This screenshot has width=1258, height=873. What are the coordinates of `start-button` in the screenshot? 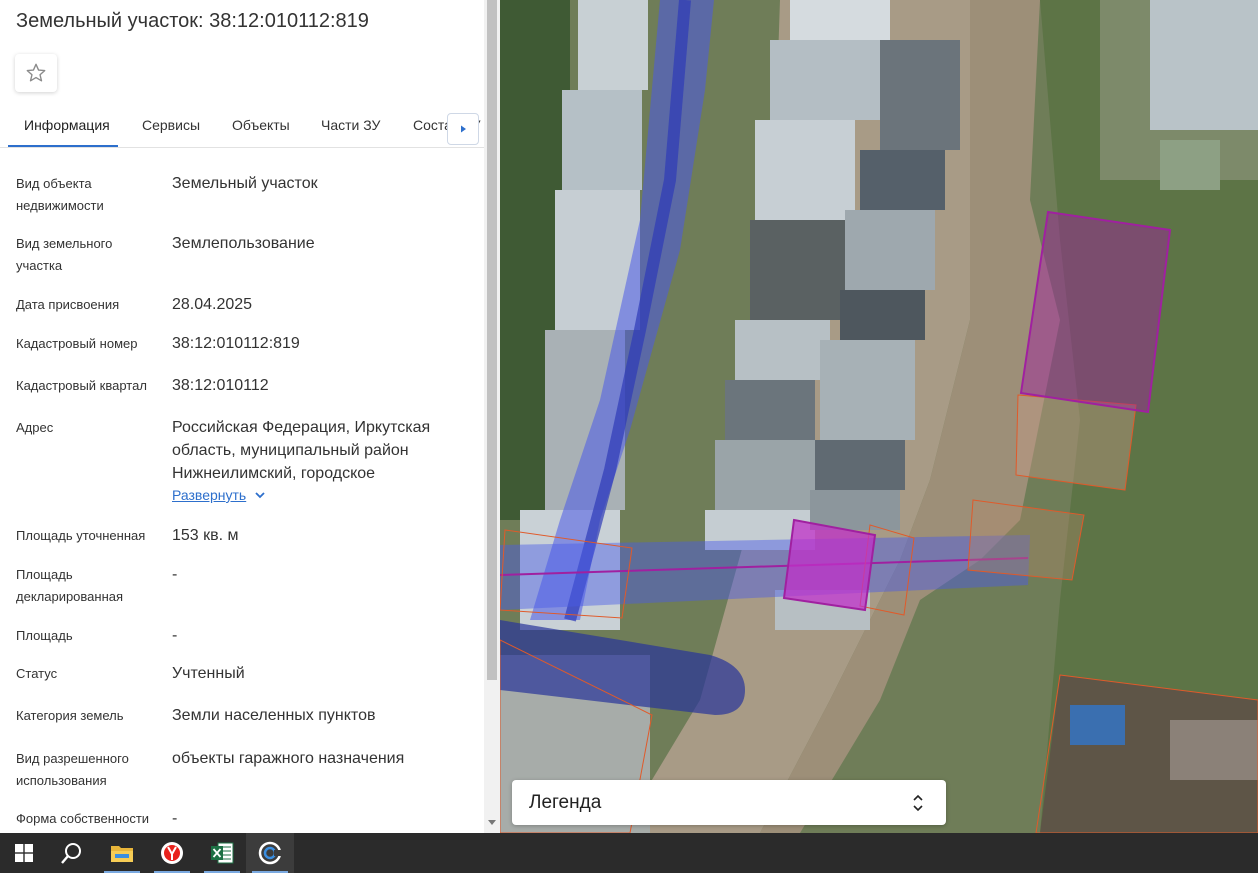 It's located at (24, 853).